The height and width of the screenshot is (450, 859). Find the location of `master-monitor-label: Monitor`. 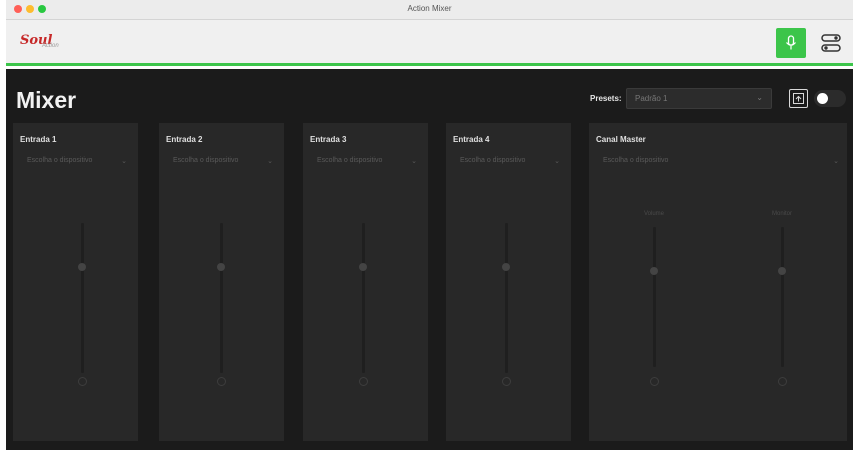

master-monitor-label: Monitor is located at coordinates (781, 214).